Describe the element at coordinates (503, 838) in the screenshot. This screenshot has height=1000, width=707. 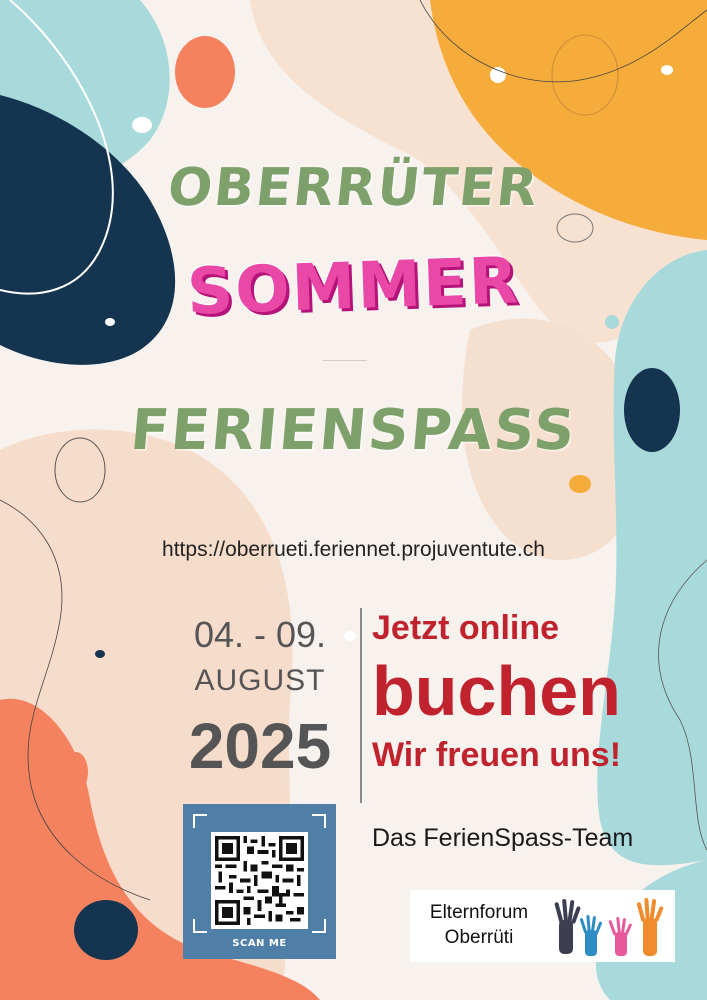
I see `team-signature: Das FerienSpass-Team` at that location.